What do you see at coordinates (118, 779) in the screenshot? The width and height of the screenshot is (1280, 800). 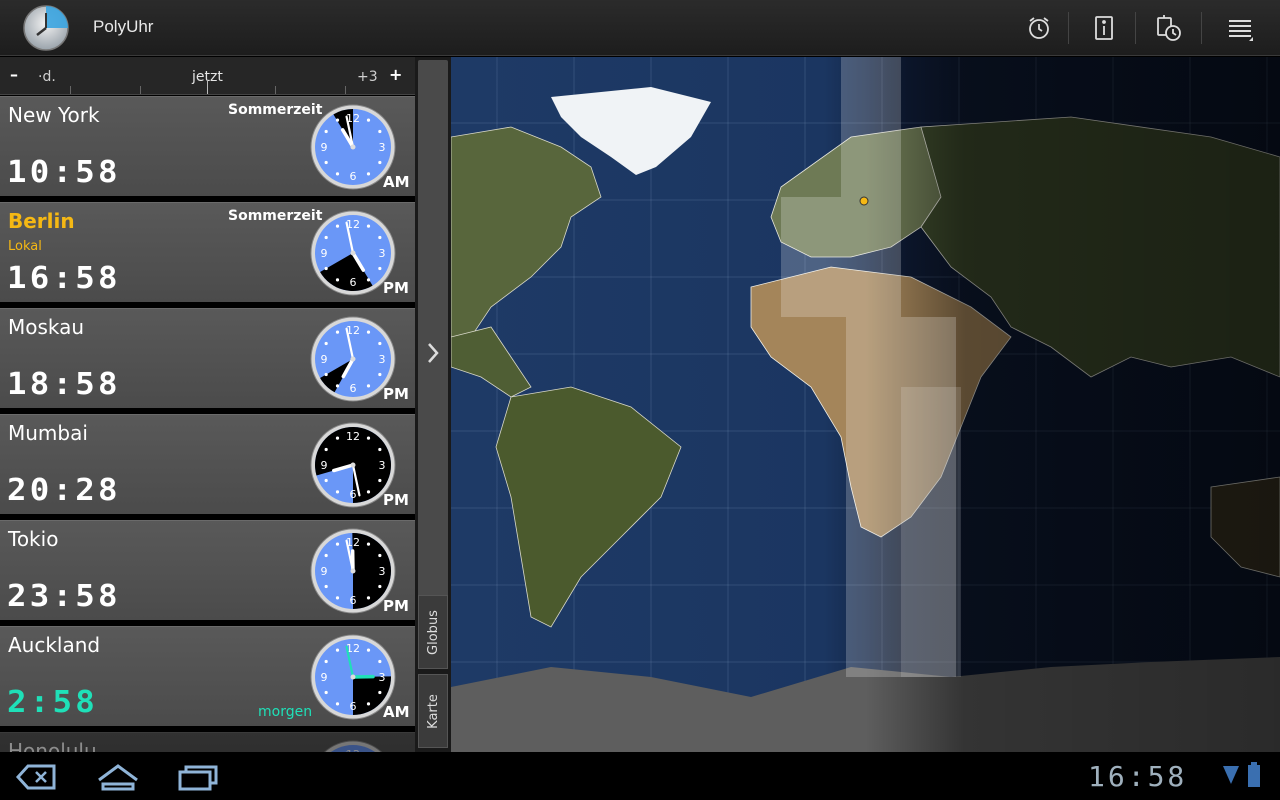 I see `home-icon` at bounding box center [118, 779].